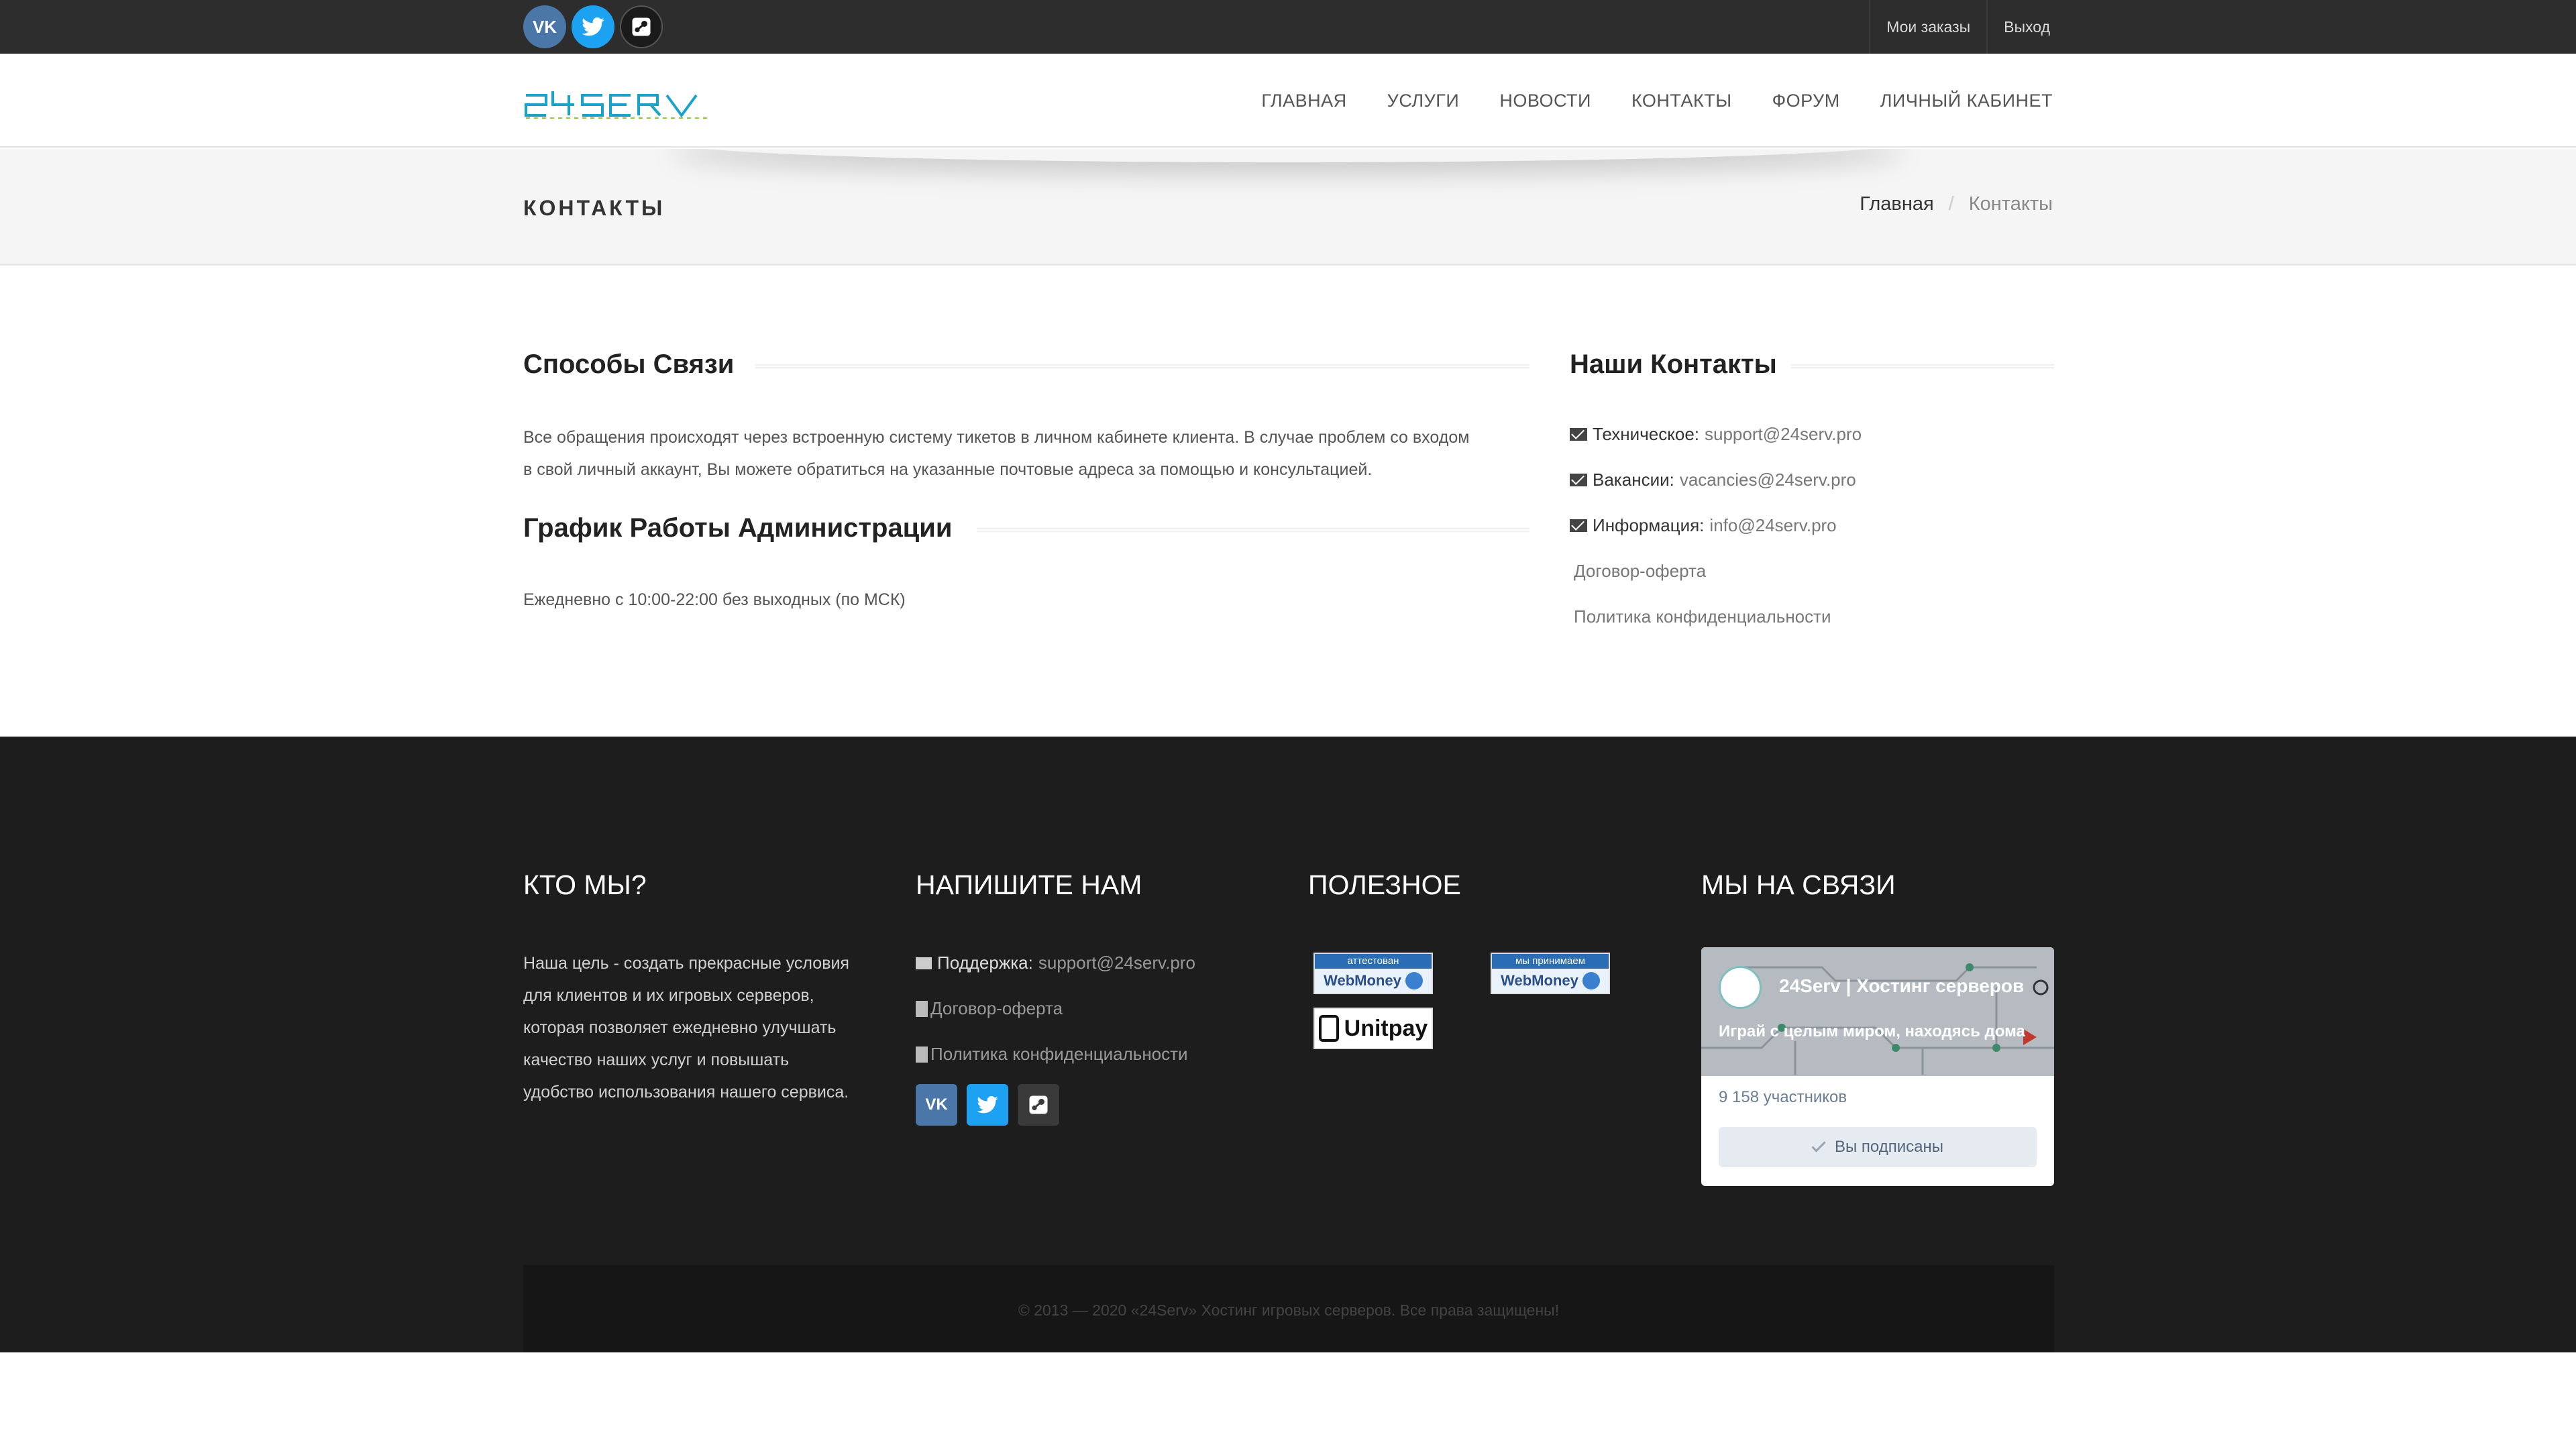 The width and height of the screenshot is (2576, 1449). I want to click on footer-offer-link: Договор-оферта, so click(996, 1008).